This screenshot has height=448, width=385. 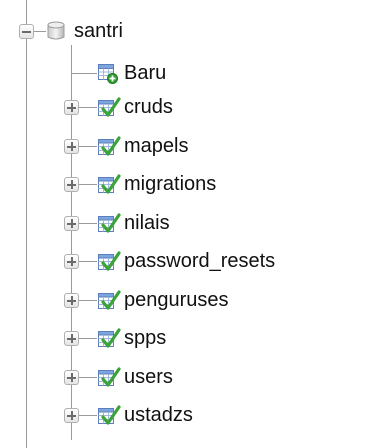 What do you see at coordinates (192, 31) in the screenshot?
I see `tree-node-database: santri` at bounding box center [192, 31].